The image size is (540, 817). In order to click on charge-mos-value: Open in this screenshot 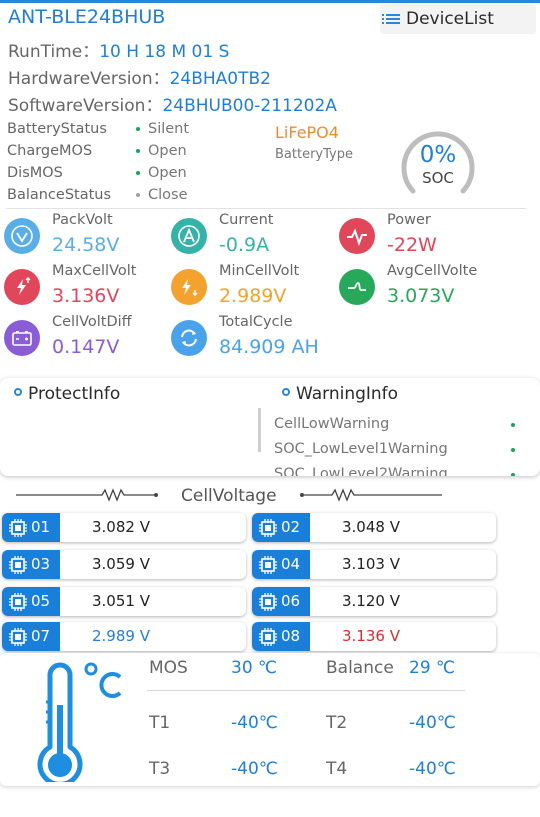, I will do `click(161, 151)`.